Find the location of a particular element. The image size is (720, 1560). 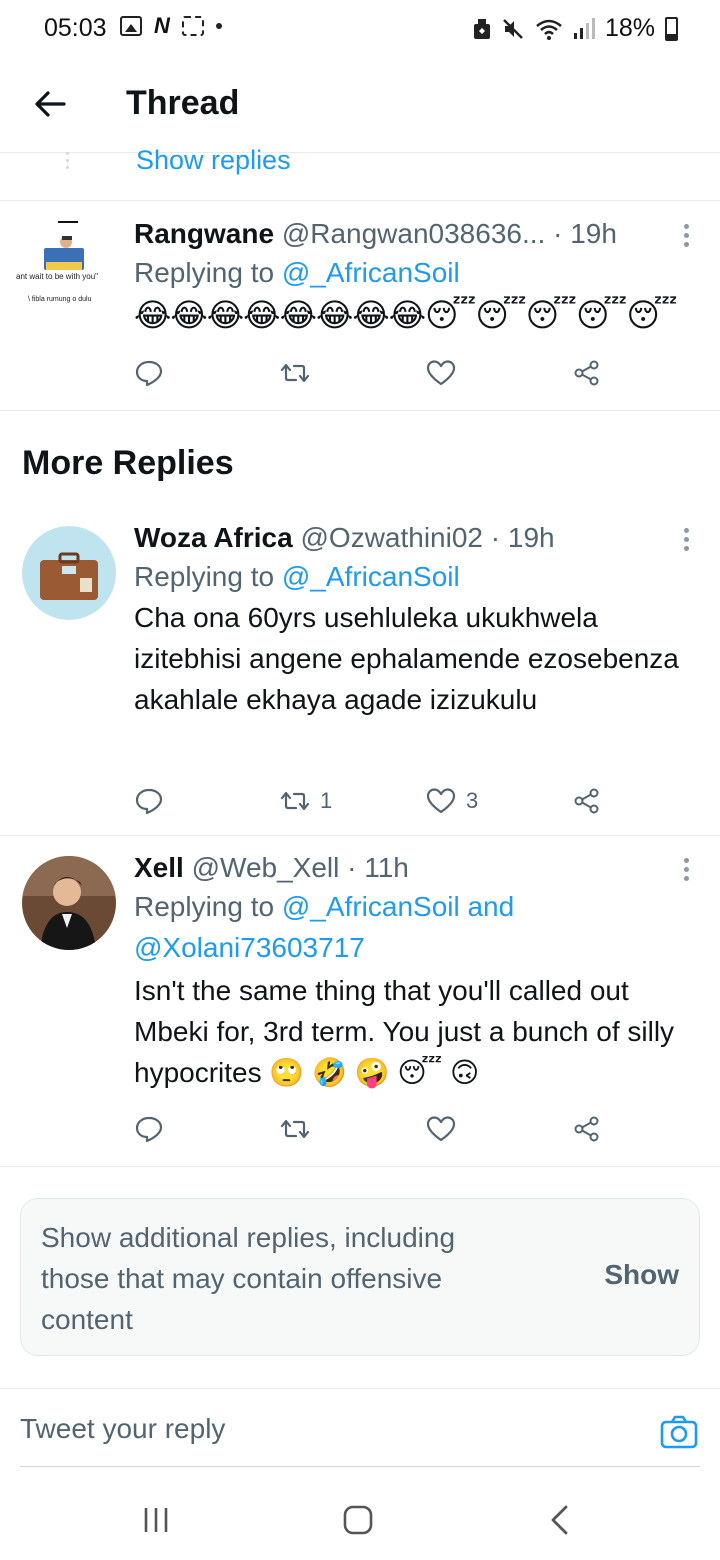

section-title-more-replies: More Replies is located at coordinates (128, 463).